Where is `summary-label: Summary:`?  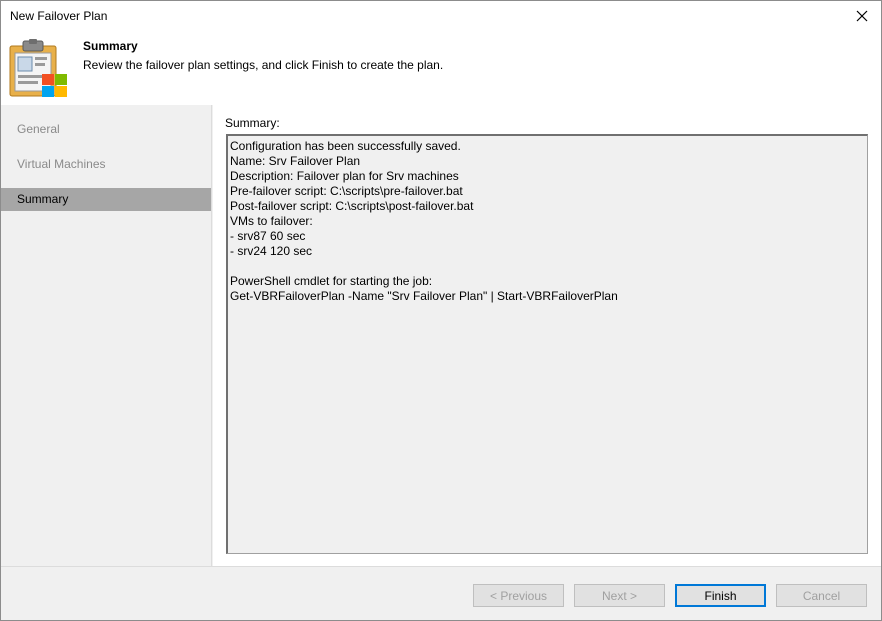
summary-label: Summary: is located at coordinates (252, 123).